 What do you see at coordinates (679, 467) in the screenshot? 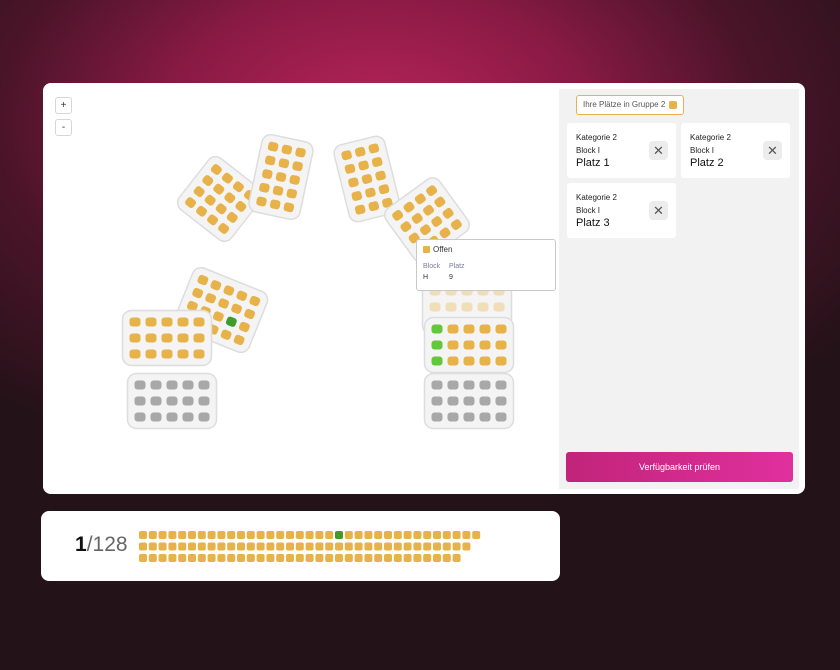
I see `check-availability-button: Verfügbarkeit prüfen` at bounding box center [679, 467].